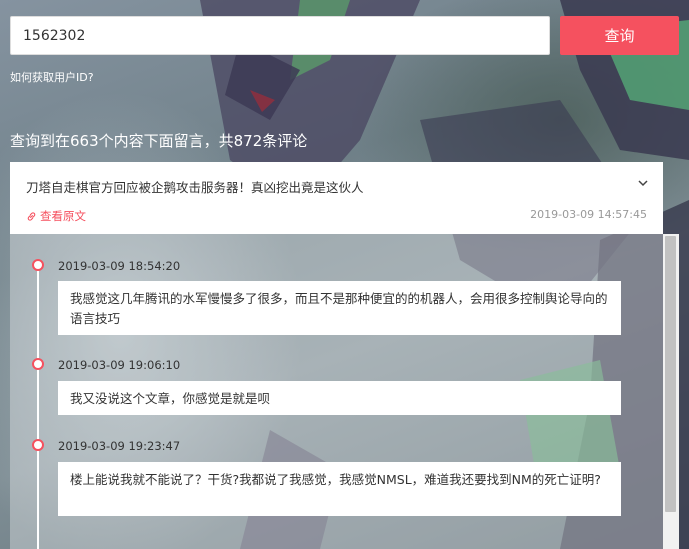 The height and width of the screenshot is (549, 689). Describe the element at coordinates (119, 266) in the screenshot. I see `comment-time: 2019-03-09 18:54:20` at that location.